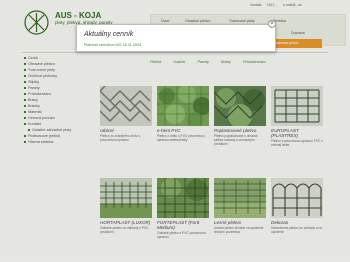  I want to click on price-list-link: Platnosť cenníkov MO 15.11.2024, so click(112, 45).